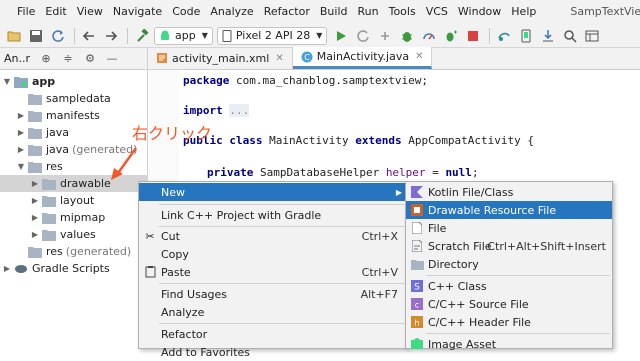 This screenshot has width=640, height=361. I want to click on save-all-button, so click(36, 36).